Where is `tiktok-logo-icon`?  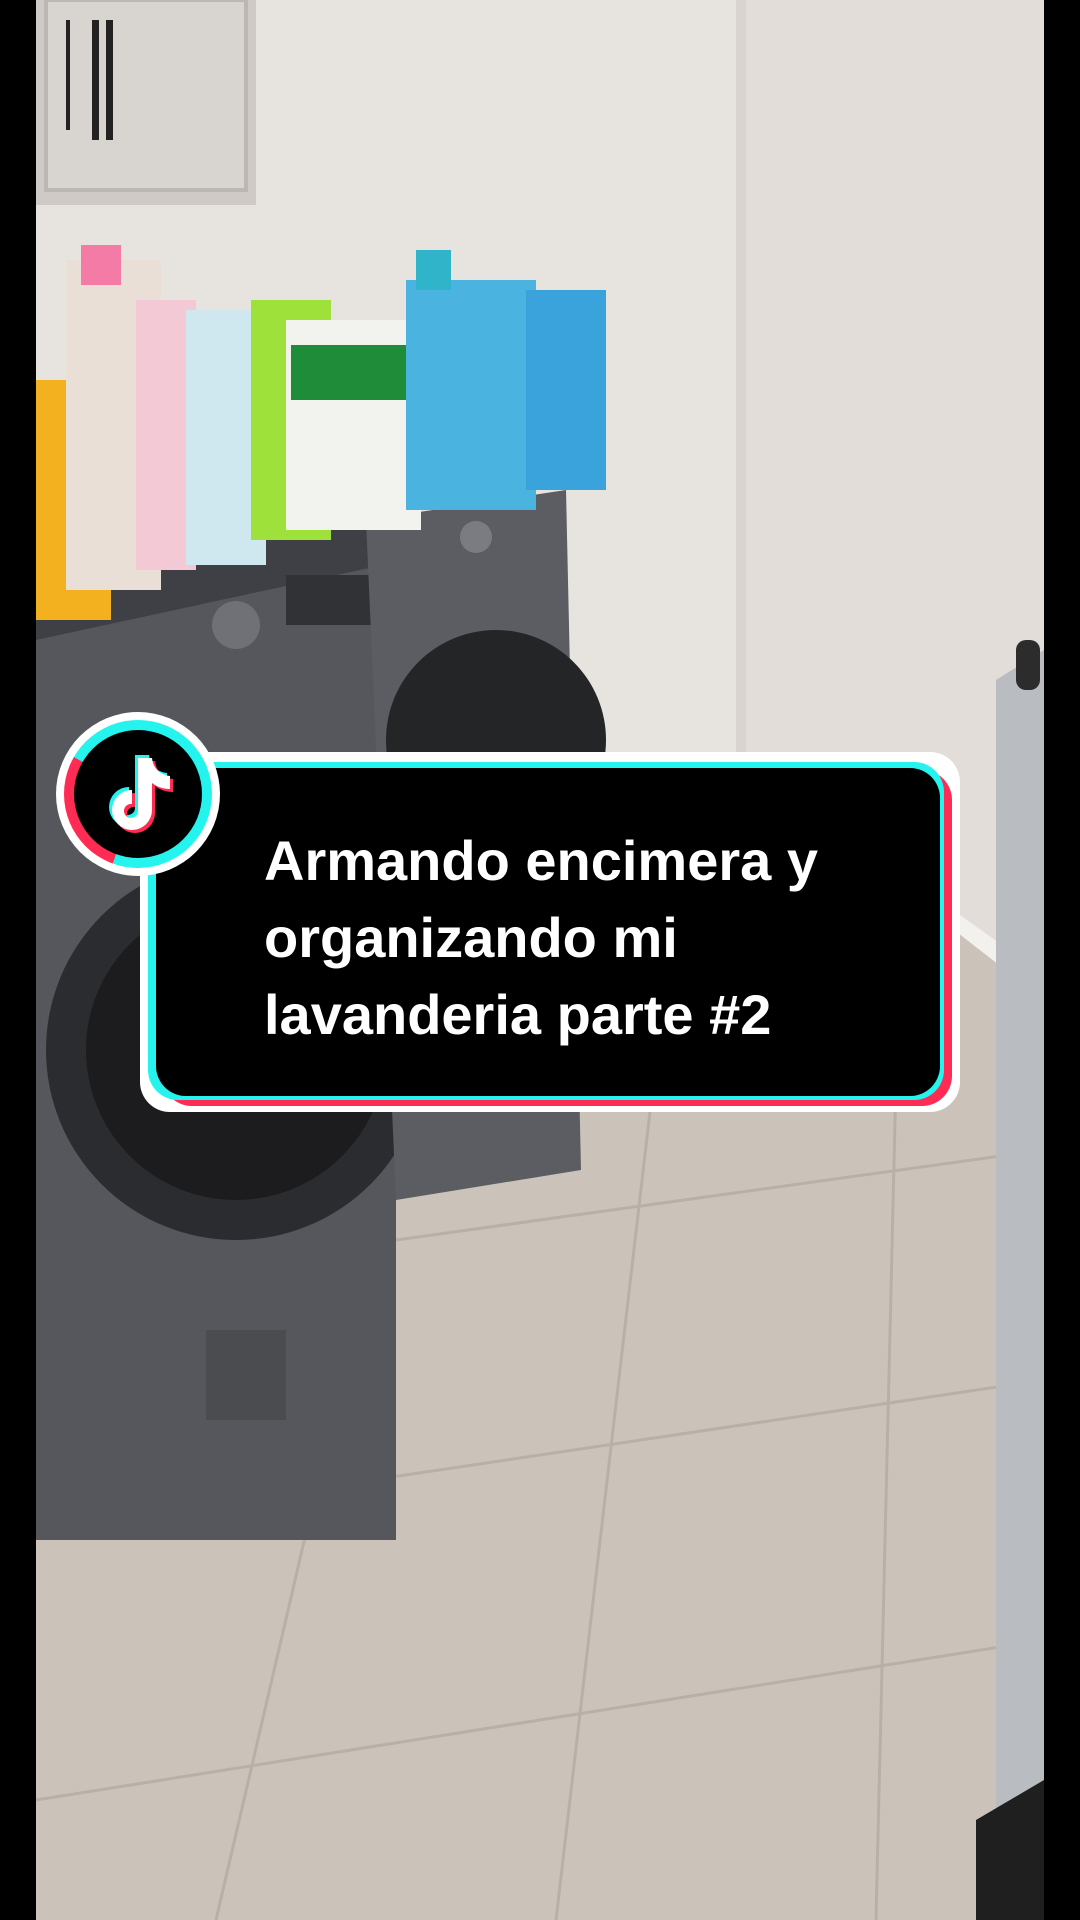
tiktok-logo-icon is located at coordinates (138, 794).